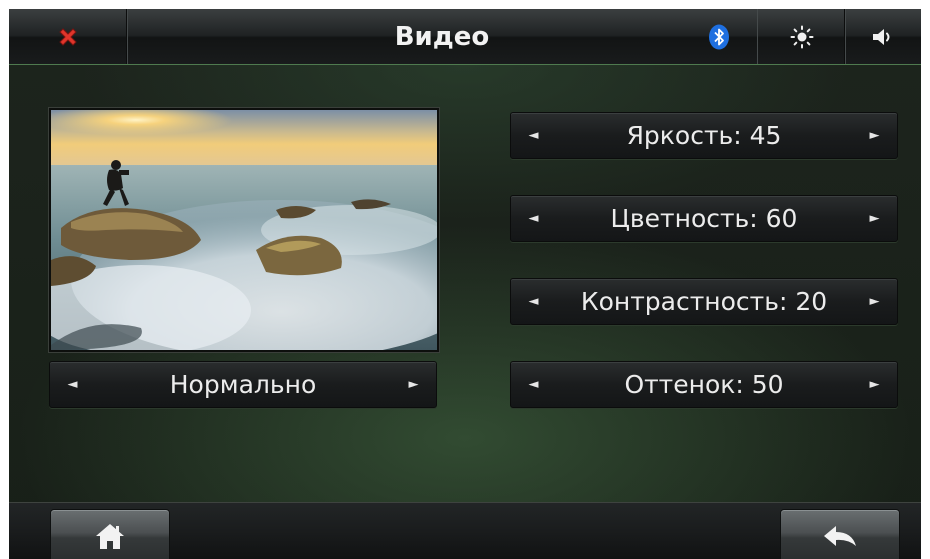  I want to click on close-x-icon, so click(68, 36).